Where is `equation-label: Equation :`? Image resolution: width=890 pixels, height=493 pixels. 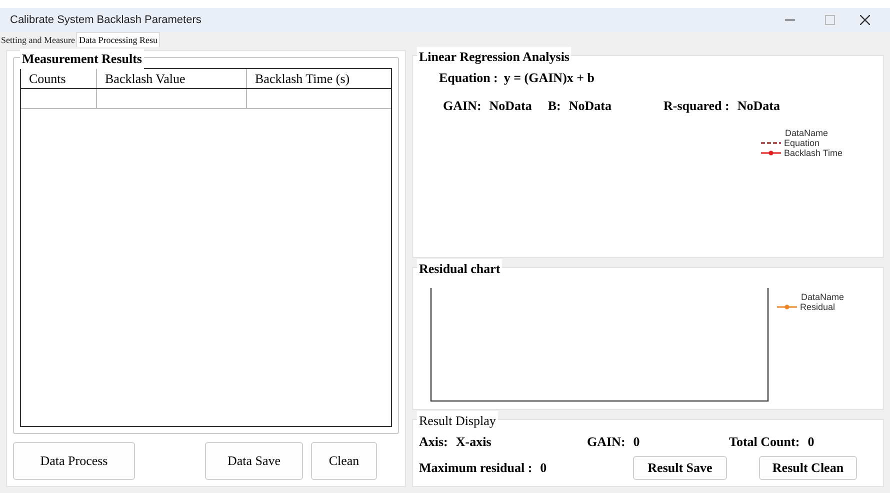 equation-label: Equation : is located at coordinates (468, 78).